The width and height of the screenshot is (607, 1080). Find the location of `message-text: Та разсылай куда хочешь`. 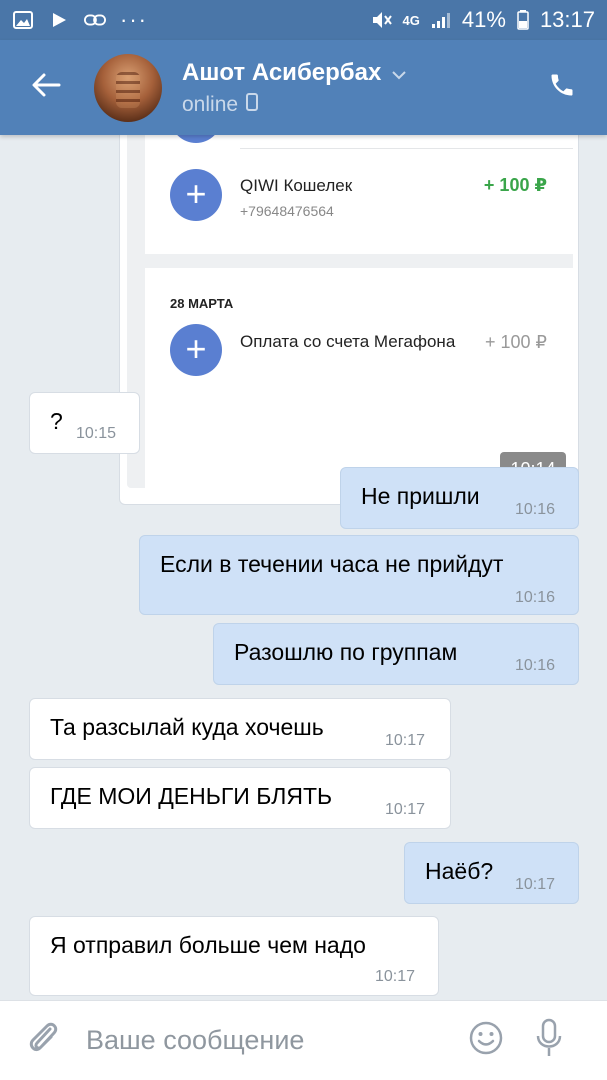

message-text: Та разсылай куда хочешь is located at coordinates (187, 727).